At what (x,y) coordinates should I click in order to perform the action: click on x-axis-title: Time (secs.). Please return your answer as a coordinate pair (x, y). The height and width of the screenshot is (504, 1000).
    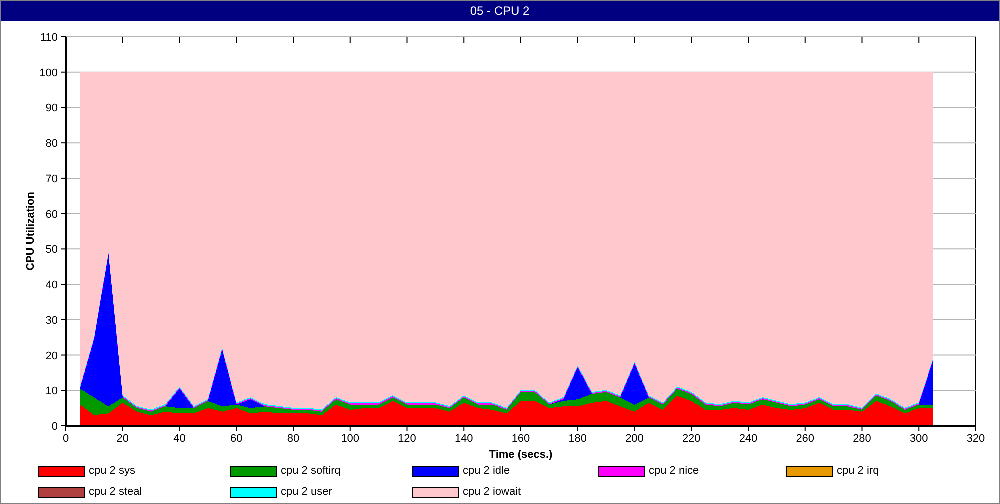
    Looking at the image, I should click on (521, 455).